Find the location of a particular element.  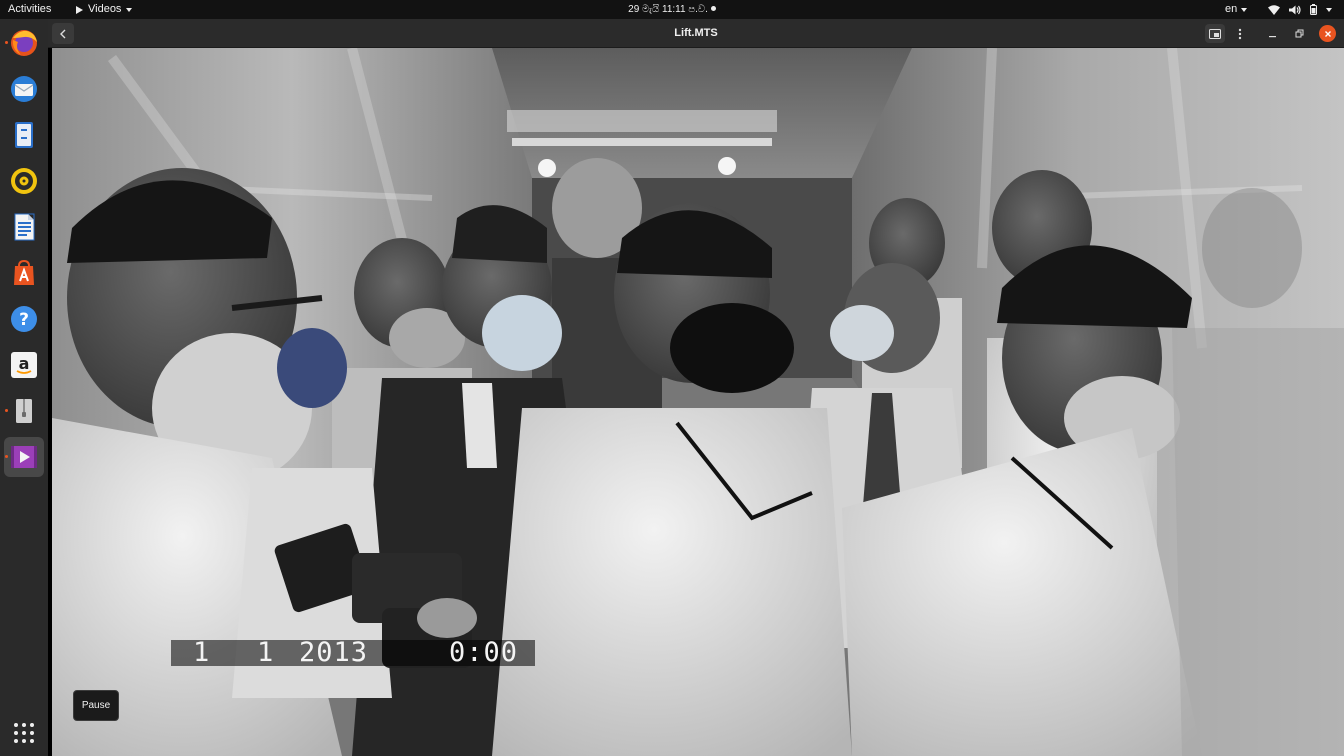

dock-item-amazon: a is located at coordinates (24, 365).